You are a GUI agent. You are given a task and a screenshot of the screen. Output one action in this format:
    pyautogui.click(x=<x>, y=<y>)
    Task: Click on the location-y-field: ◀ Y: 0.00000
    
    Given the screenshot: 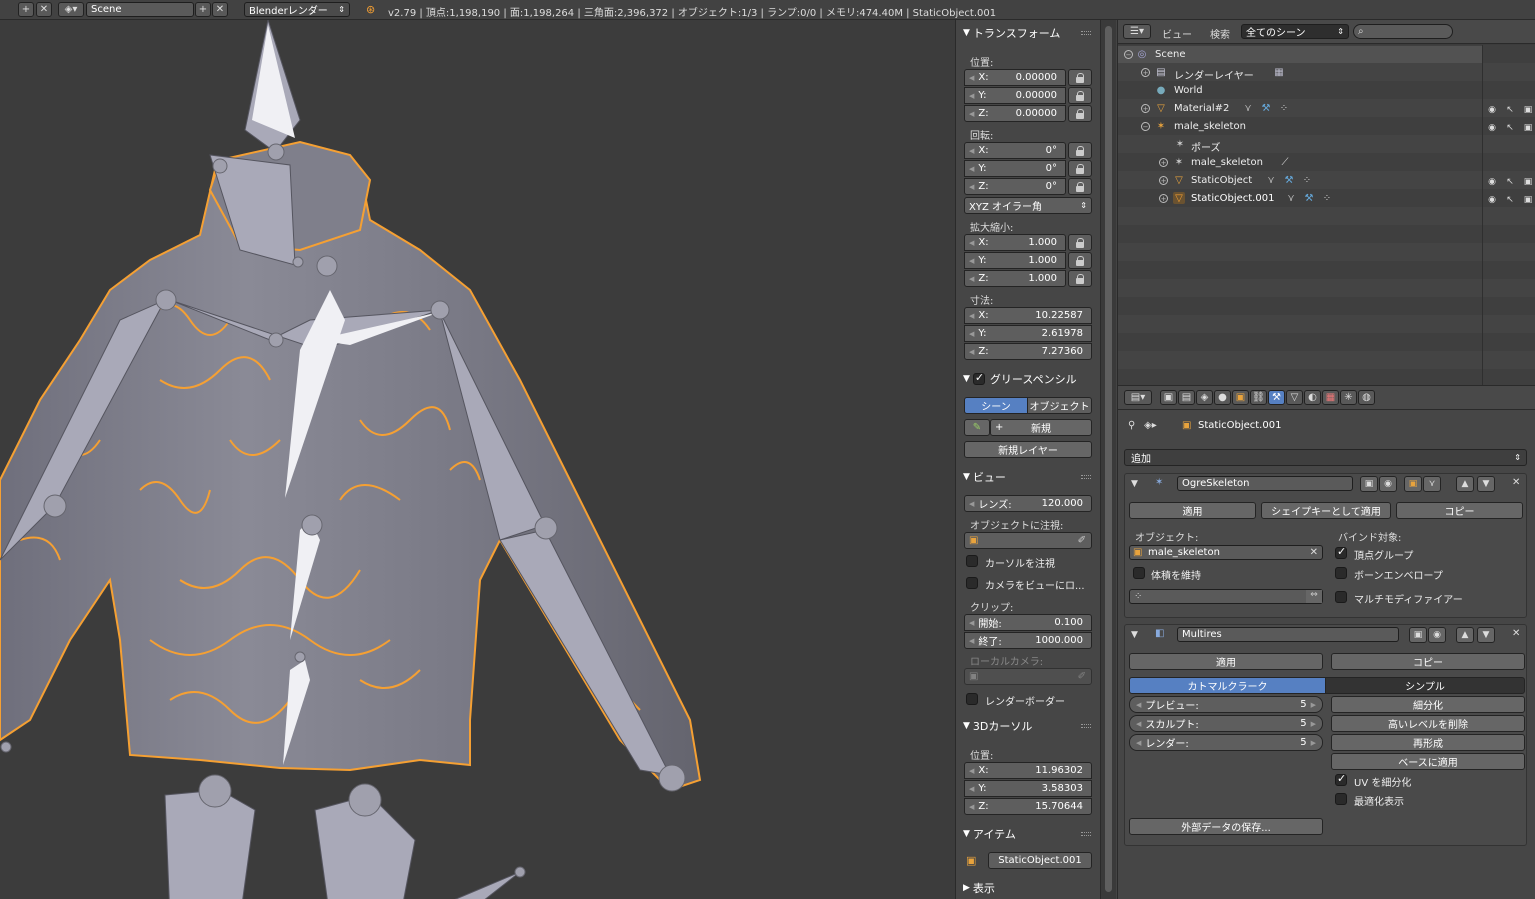 What is the action you would take?
    pyautogui.click(x=1015, y=95)
    